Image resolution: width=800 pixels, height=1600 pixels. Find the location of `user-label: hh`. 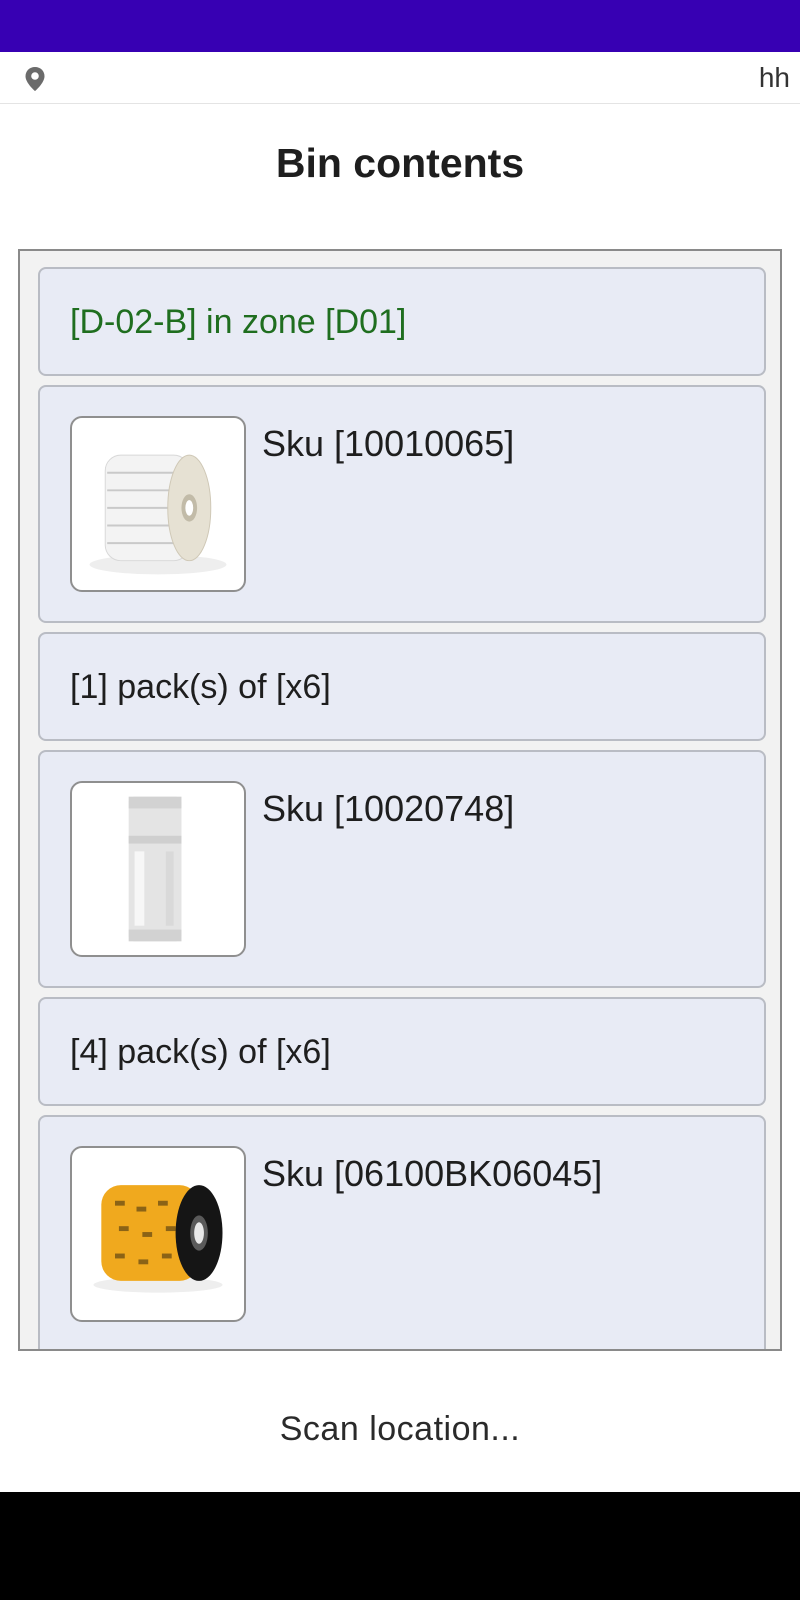

user-label: hh is located at coordinates (774, 78).